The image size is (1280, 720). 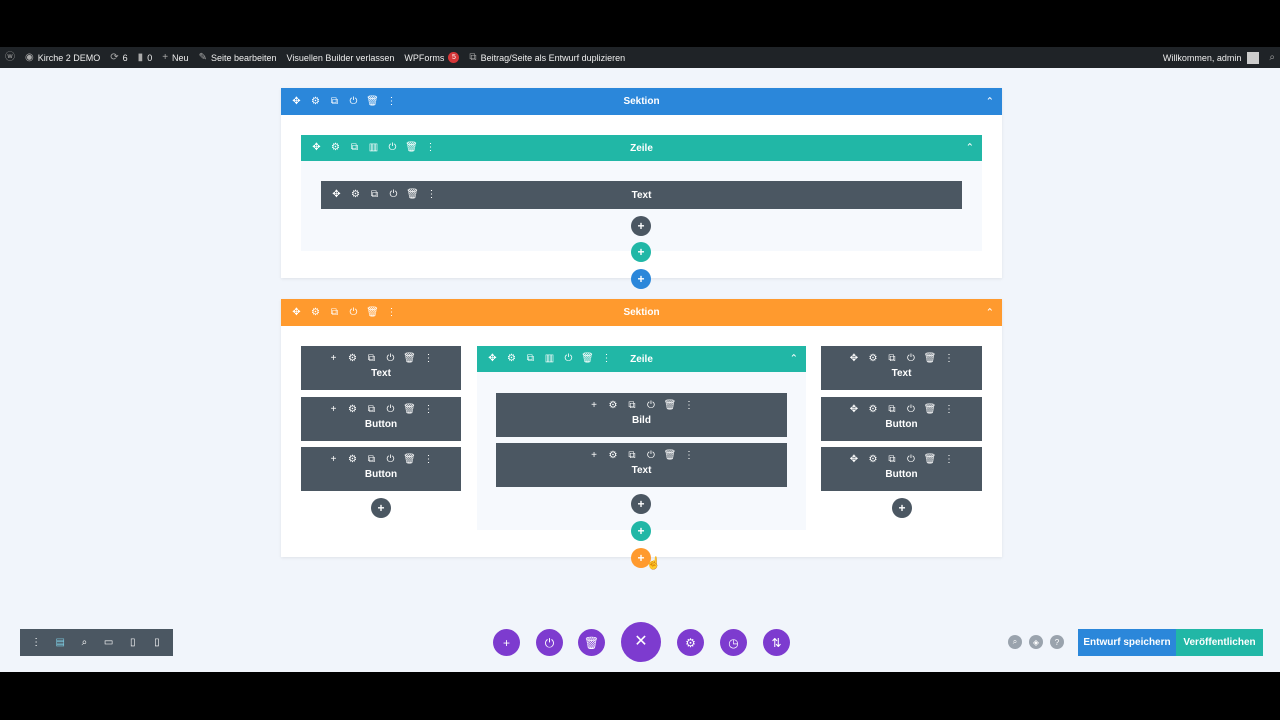 What do you see at coordinates (108, 643) in the screenshot?
I see `desktop-view-icon: ▭` at bounding box center [108, 643].